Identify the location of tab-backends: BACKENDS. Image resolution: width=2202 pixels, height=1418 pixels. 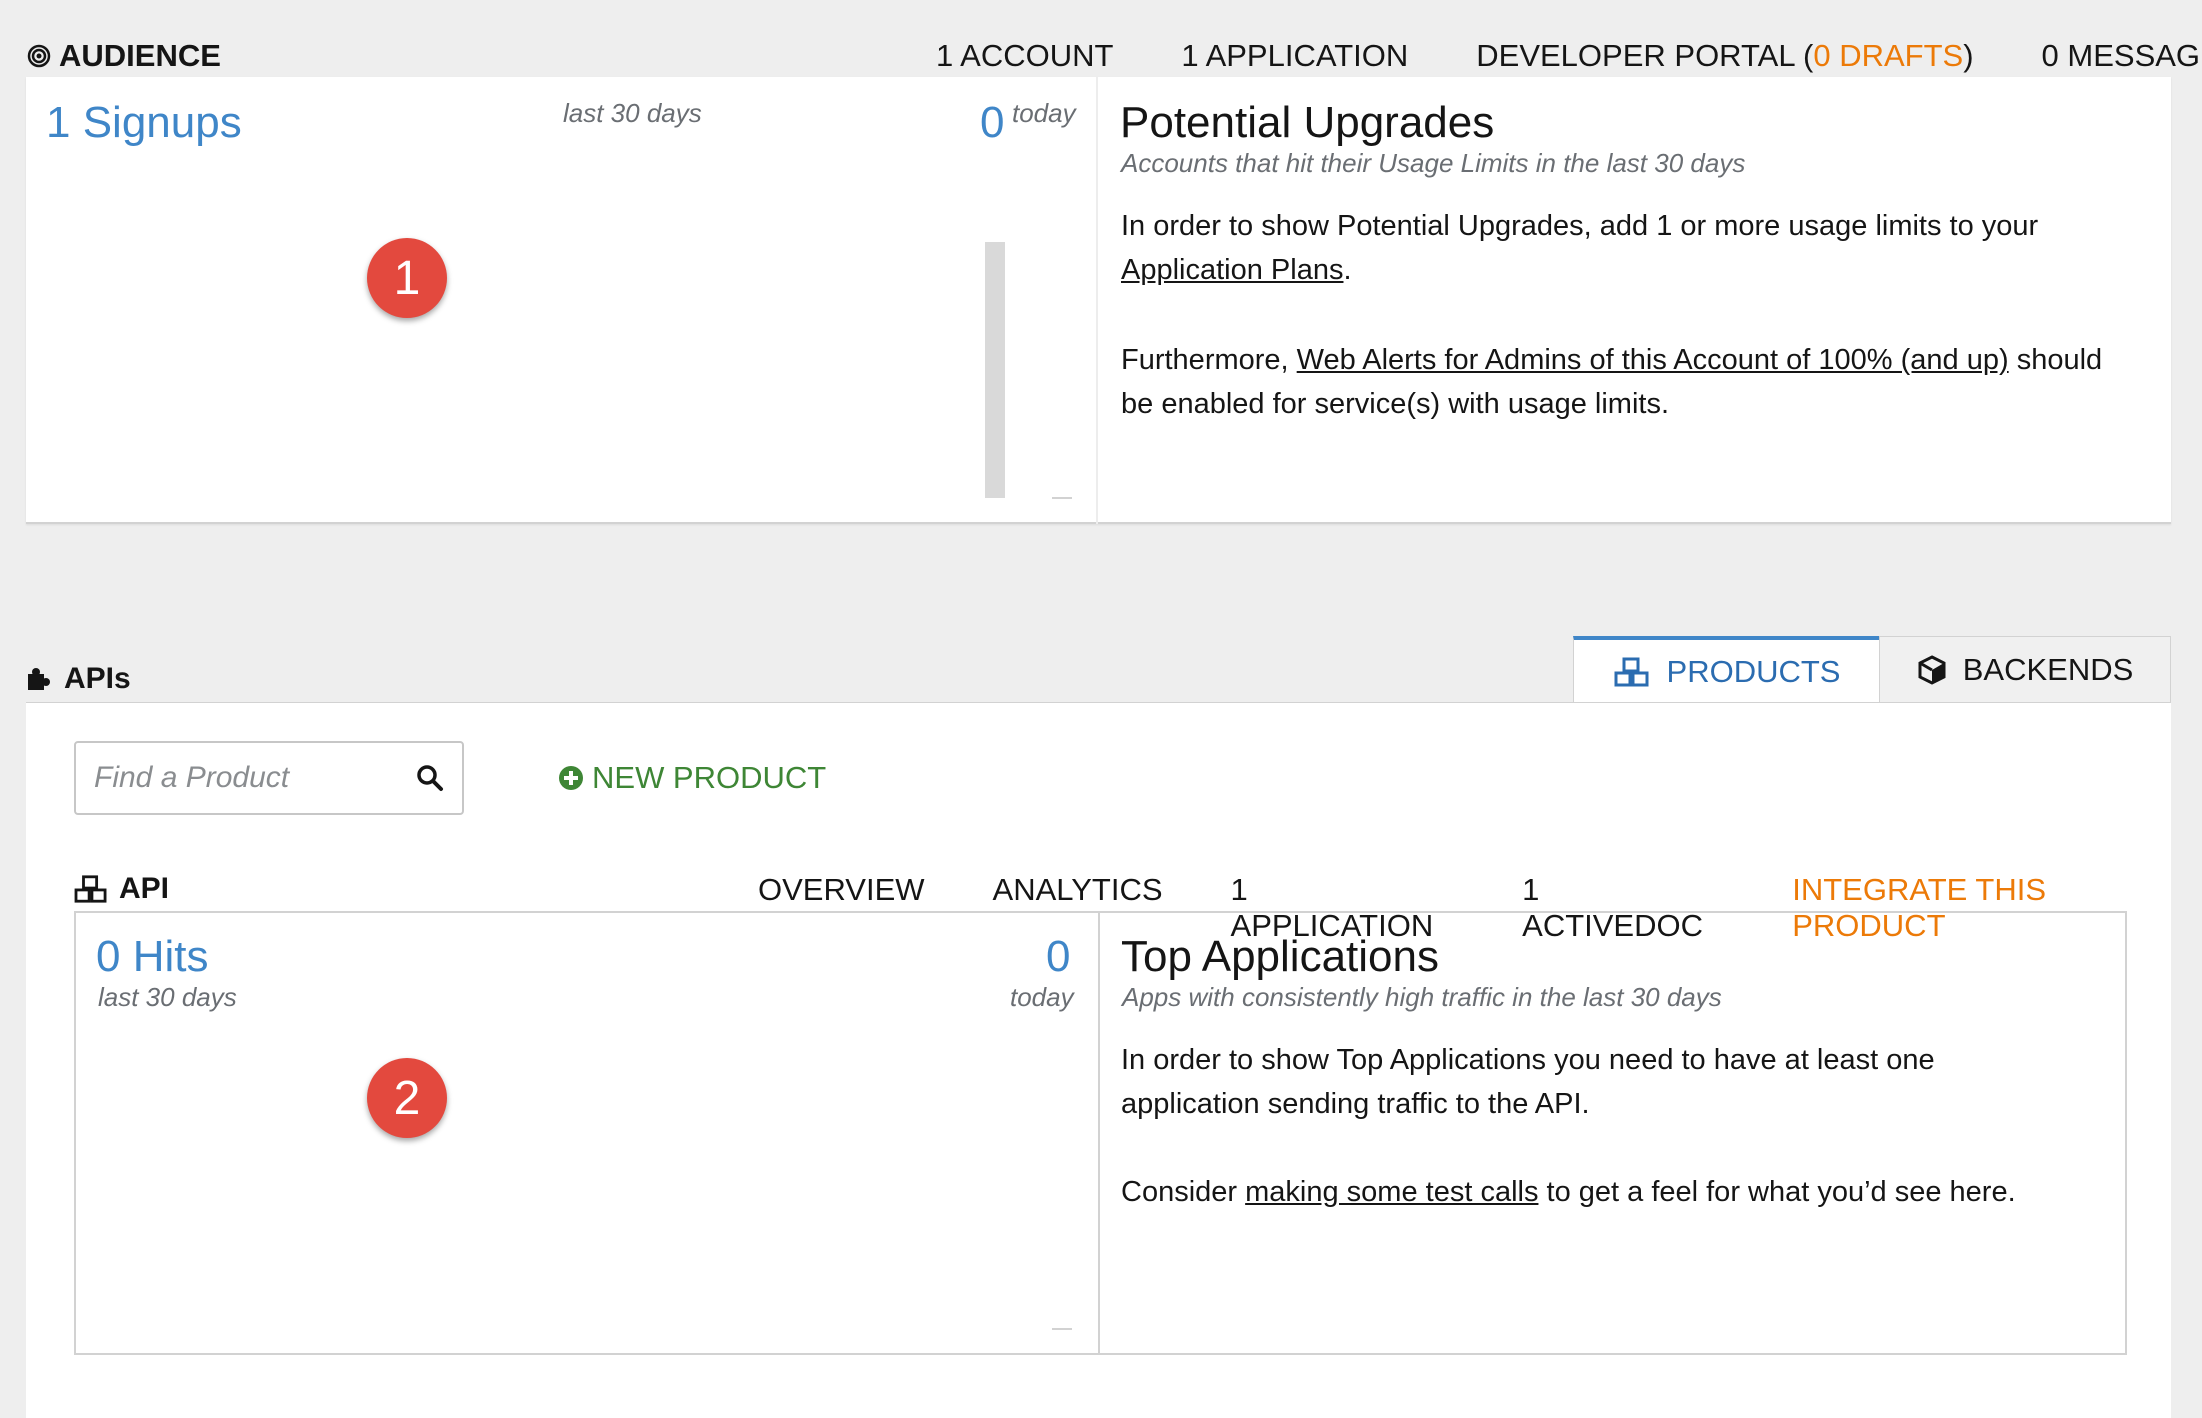
(2025, 669).